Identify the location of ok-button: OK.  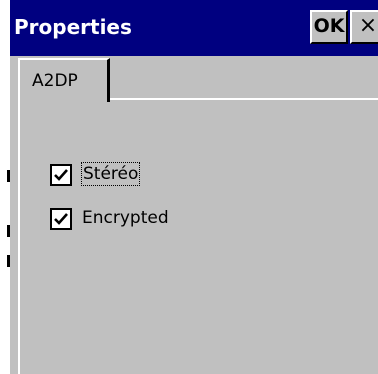
(329, 27).